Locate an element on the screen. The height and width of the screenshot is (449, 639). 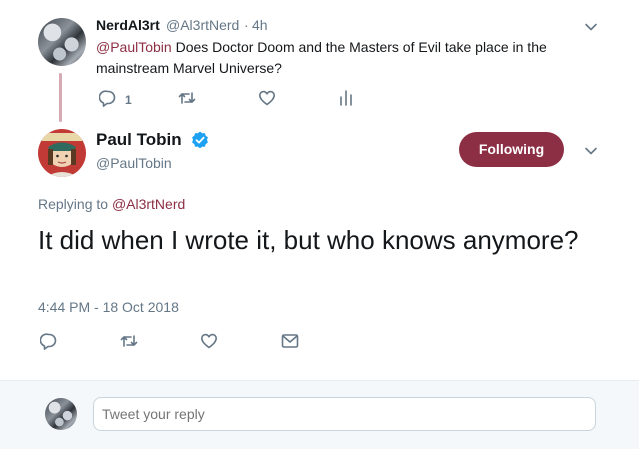
avatar-illustration is located at coordinates (62, 153).